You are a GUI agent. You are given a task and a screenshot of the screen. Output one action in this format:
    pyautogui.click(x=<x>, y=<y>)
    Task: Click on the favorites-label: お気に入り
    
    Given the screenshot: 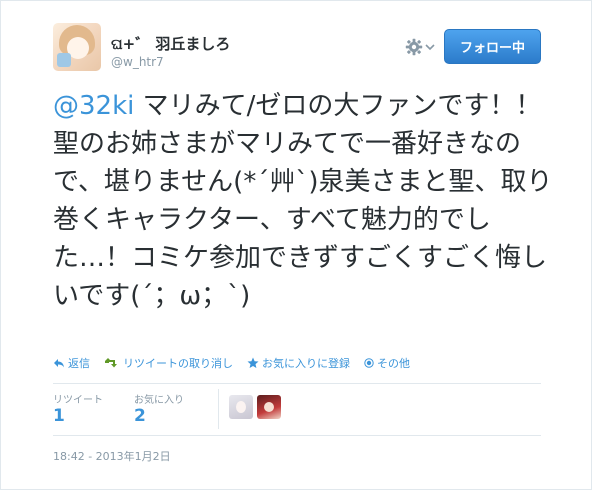 What is the action you would take?
    pyautogui.click(x=159, y=400)
    